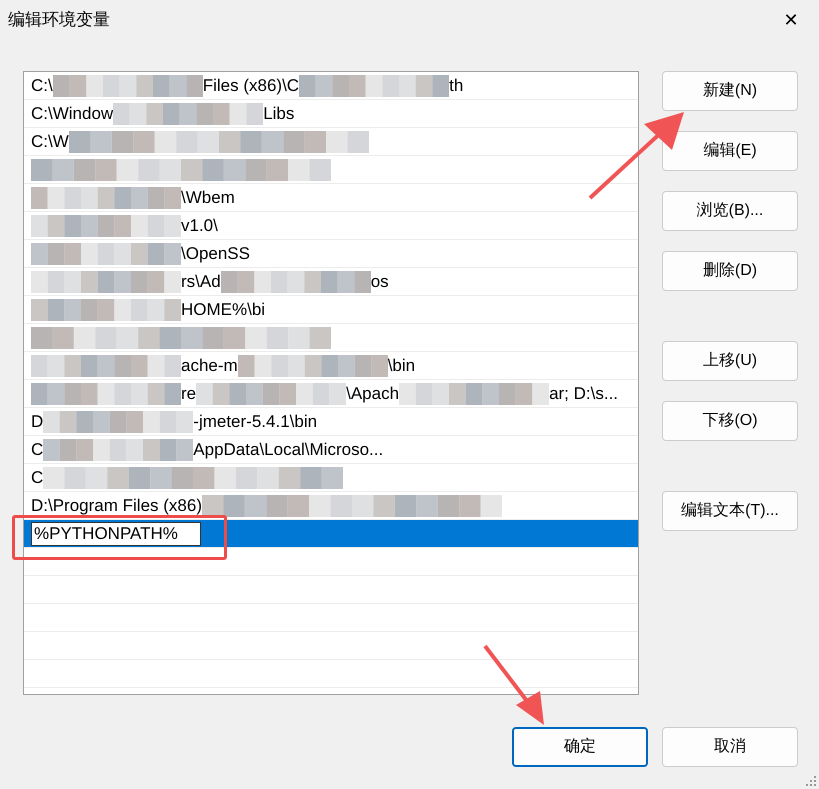  Describe the element at coordinates (730, 421) in the screenshot. I see `side-button: 下移(O)` at that location.